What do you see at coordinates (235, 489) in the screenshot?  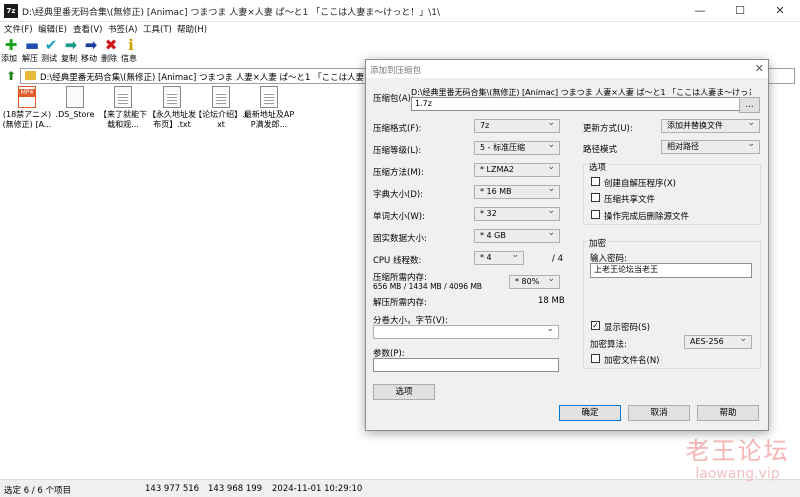 I see `packed-size: 143 968 199` at bounding box center [235, 489].